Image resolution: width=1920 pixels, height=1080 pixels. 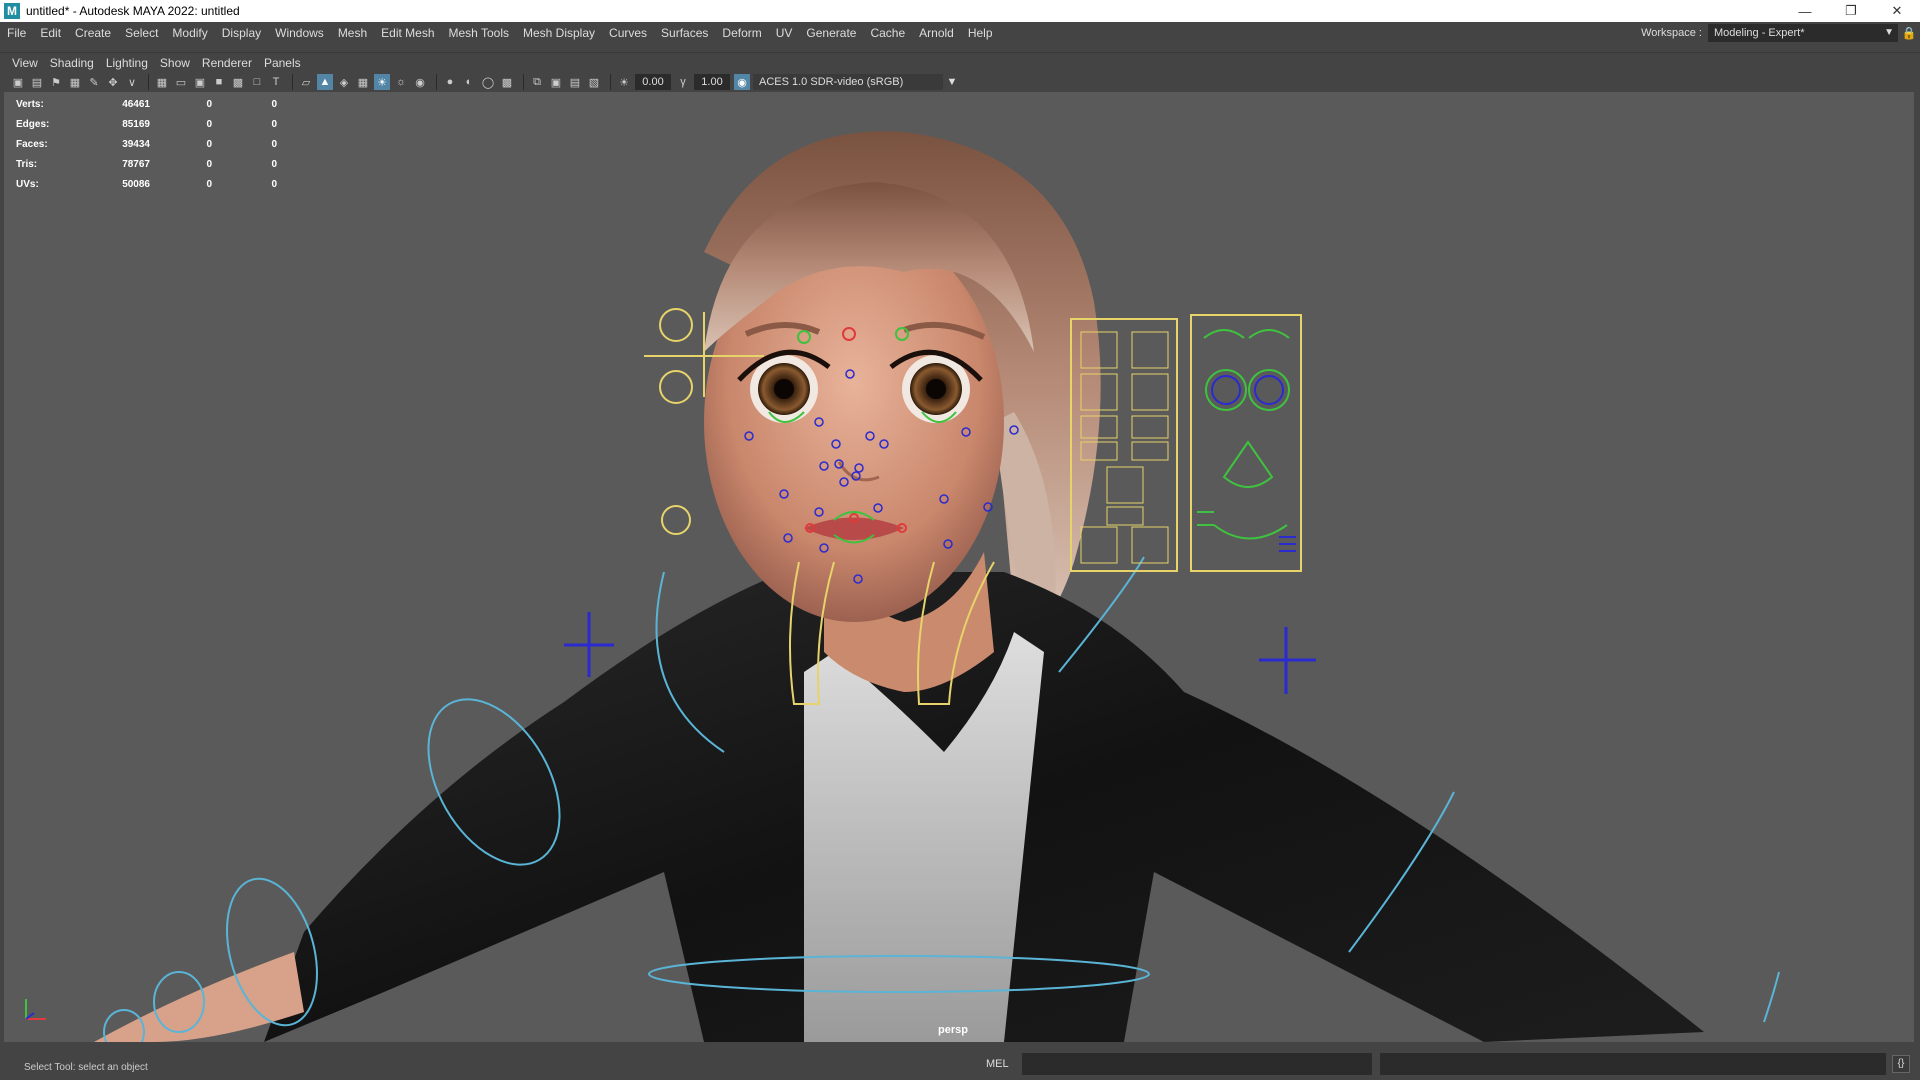 What do you see at coordinates (628, 33) in the screenshot?
I see `menu-curves: Curves` at bounding box center [628, 33].